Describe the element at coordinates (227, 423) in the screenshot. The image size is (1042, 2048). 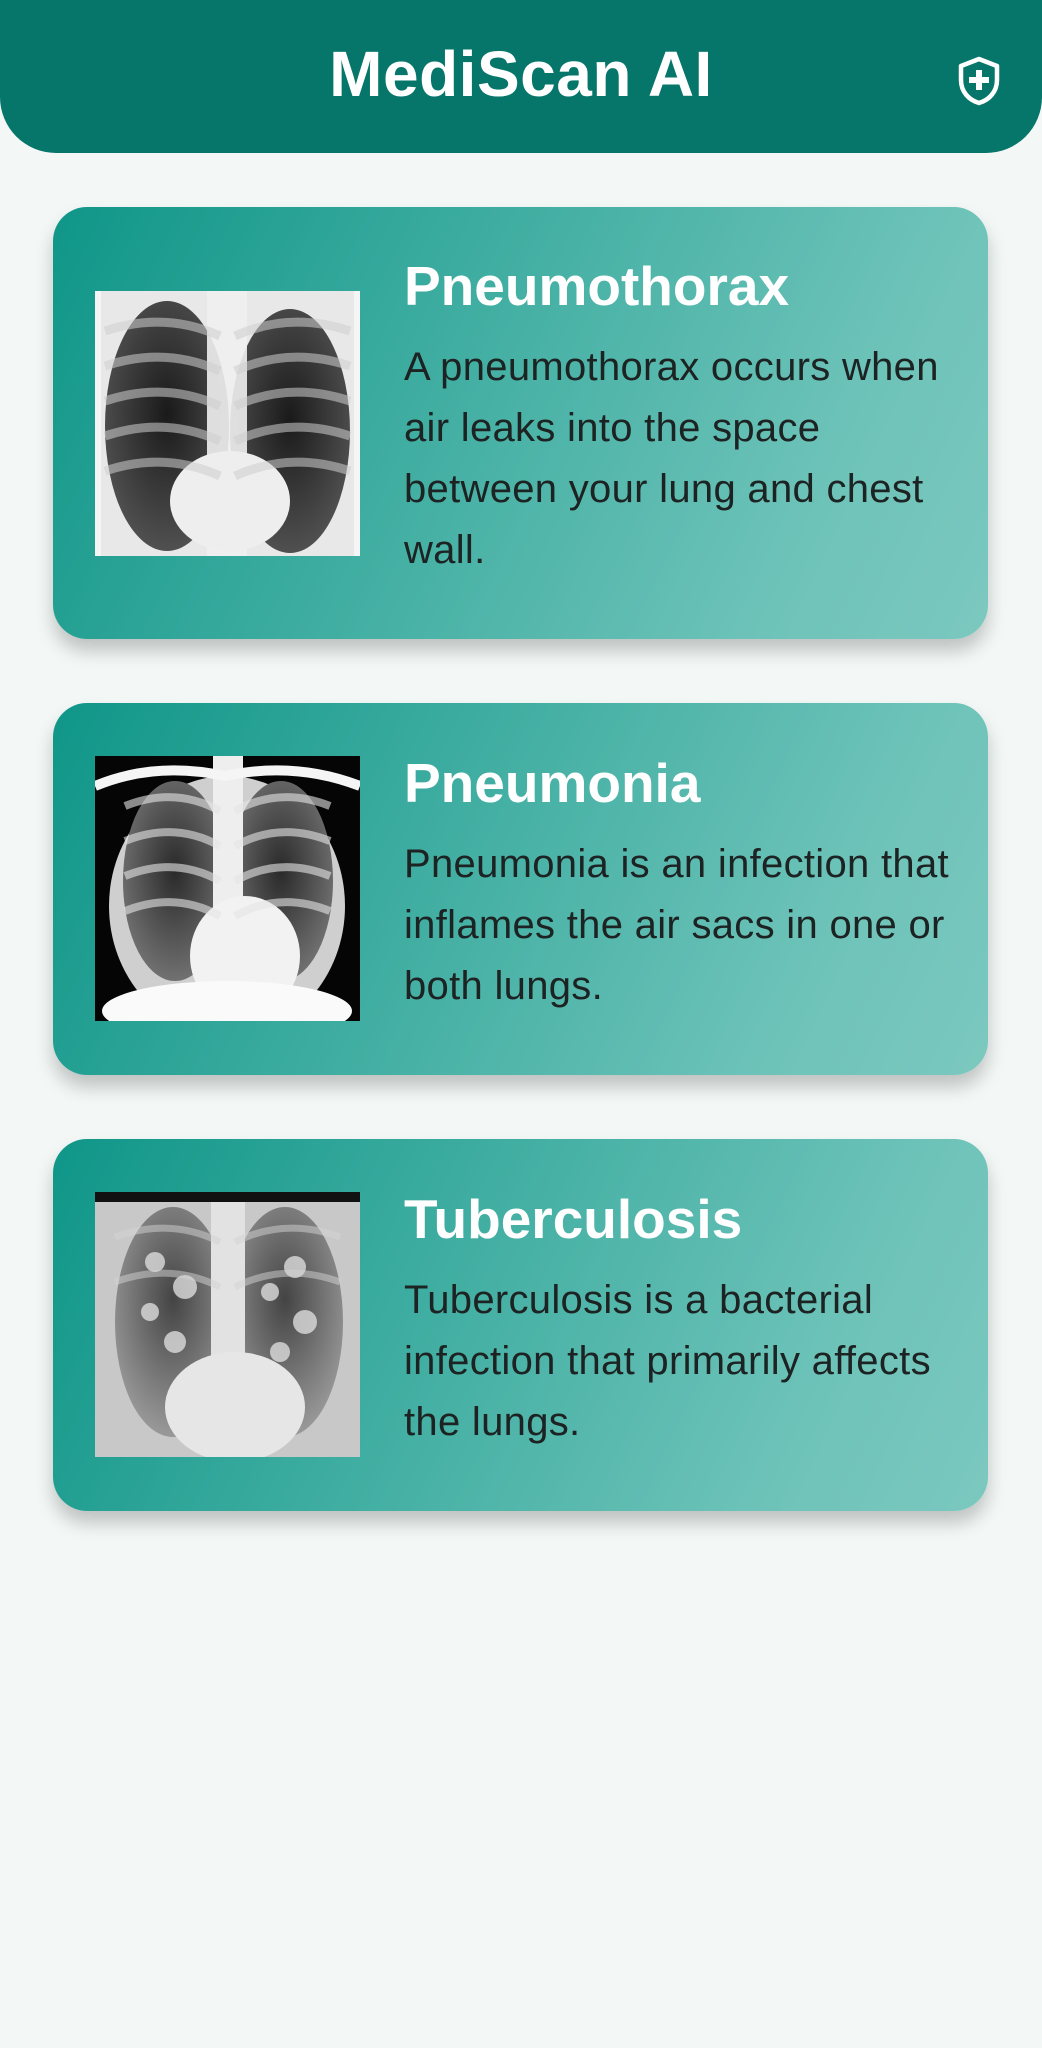
I see `xray-image-pneumothorax` at that location.